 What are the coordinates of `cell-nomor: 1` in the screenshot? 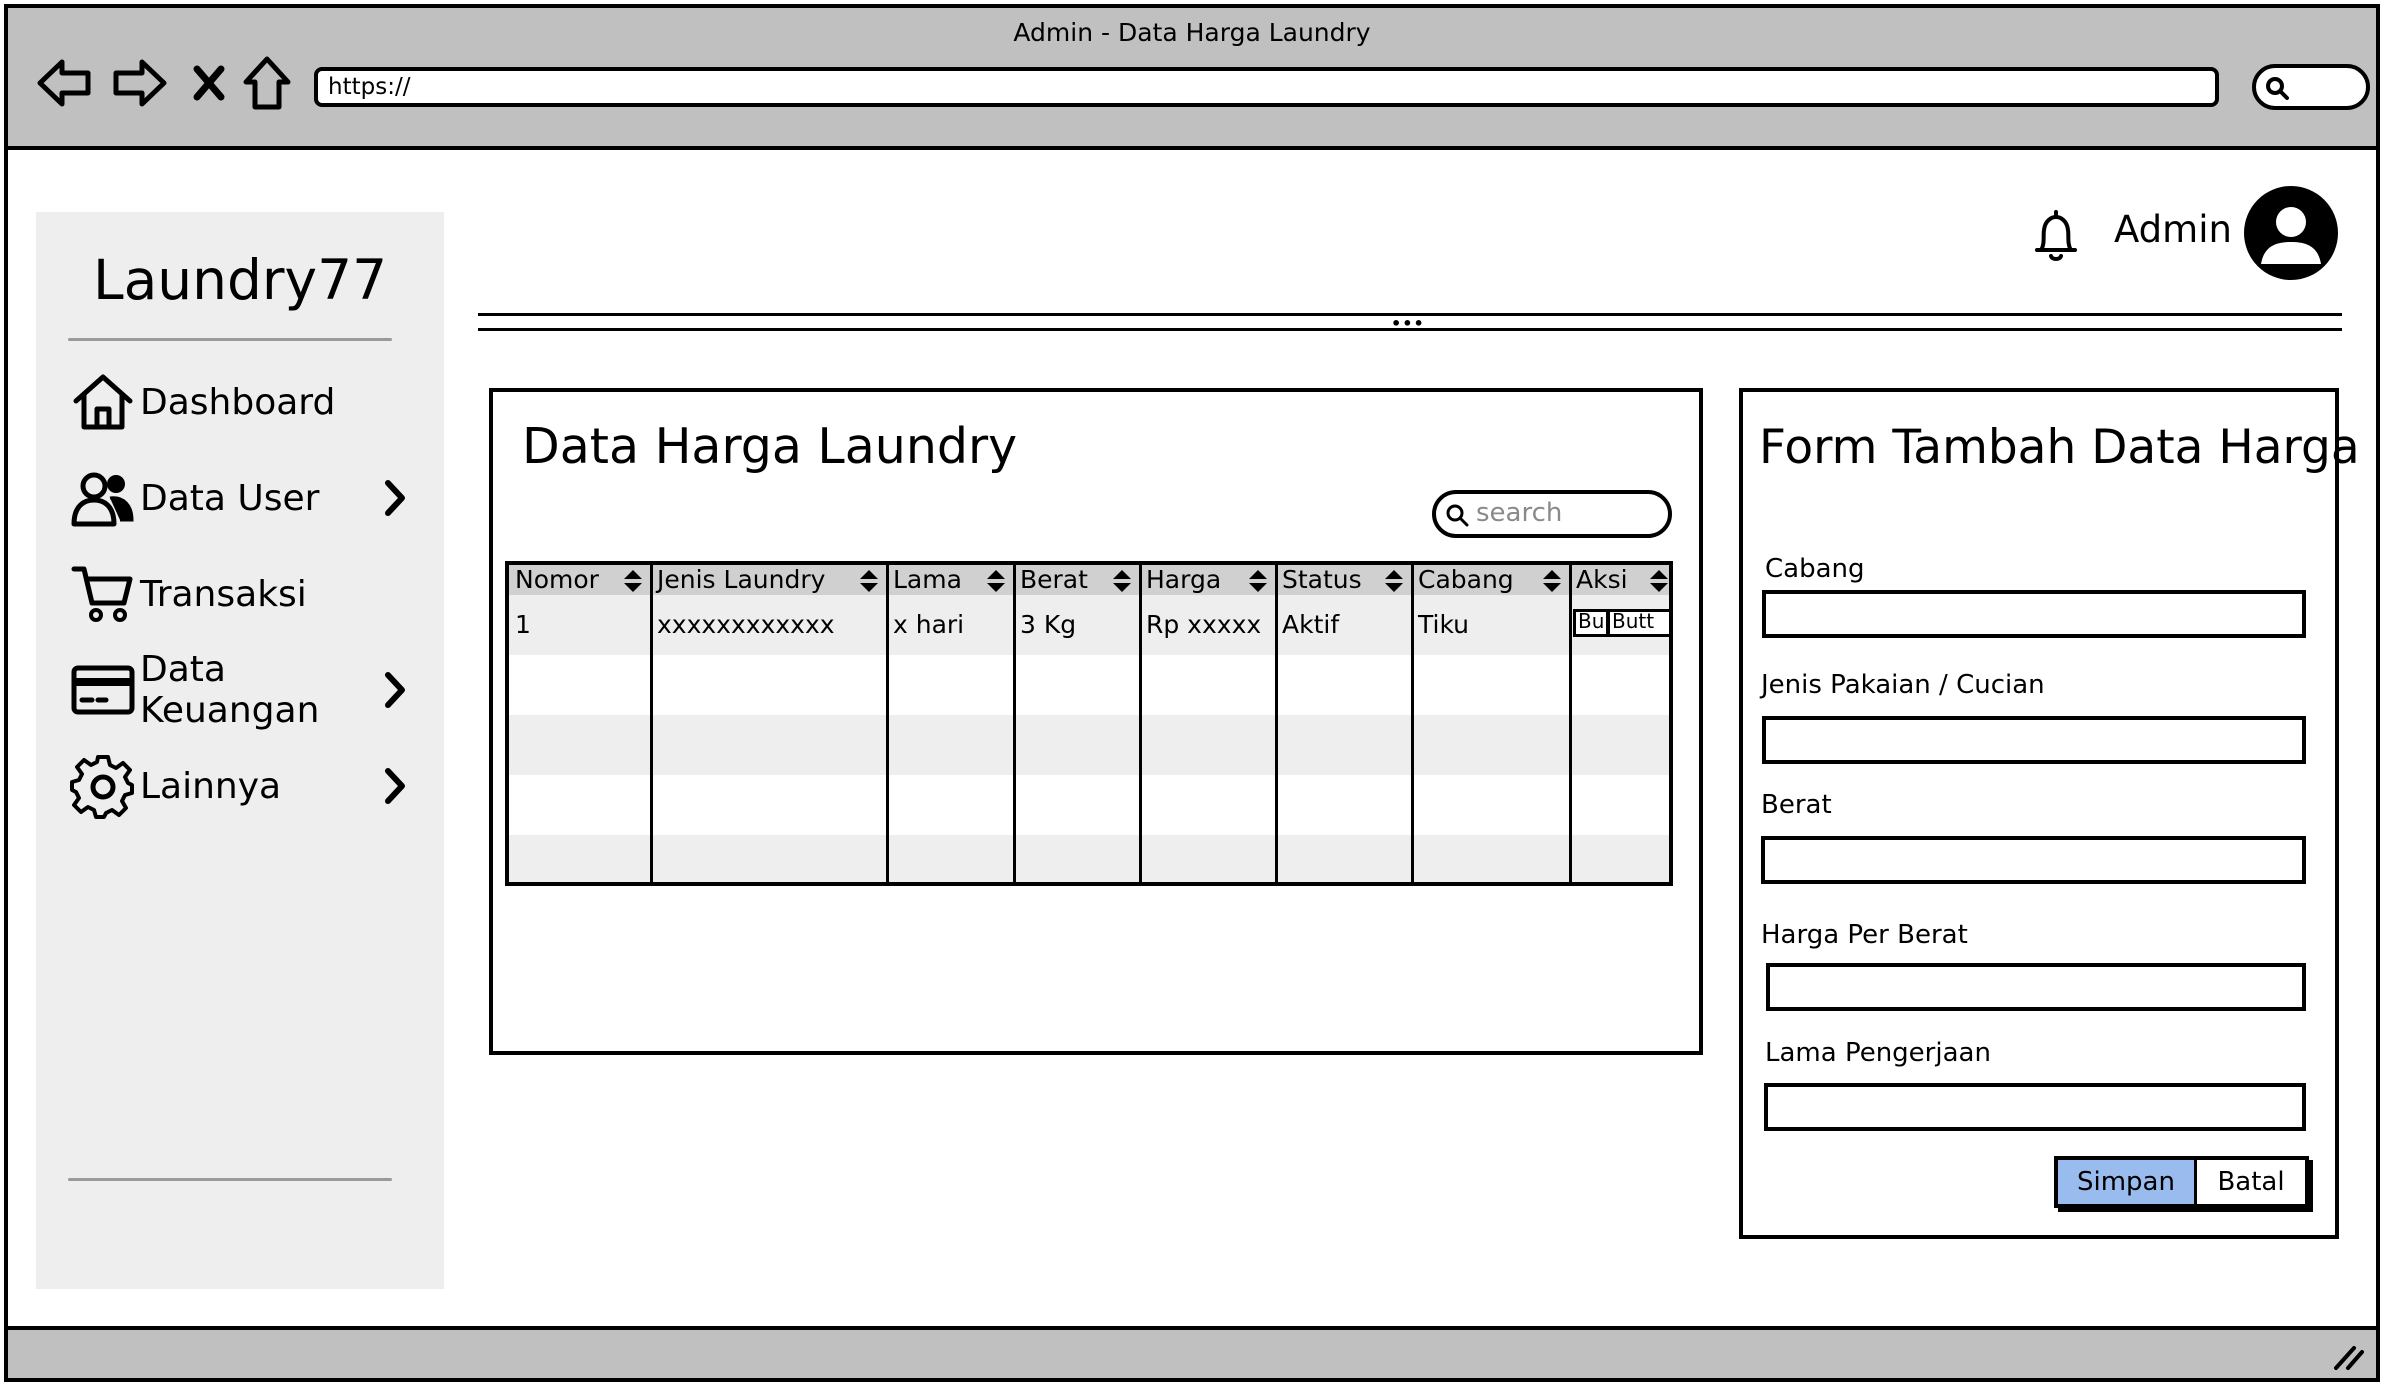 It's located at (523, 624).